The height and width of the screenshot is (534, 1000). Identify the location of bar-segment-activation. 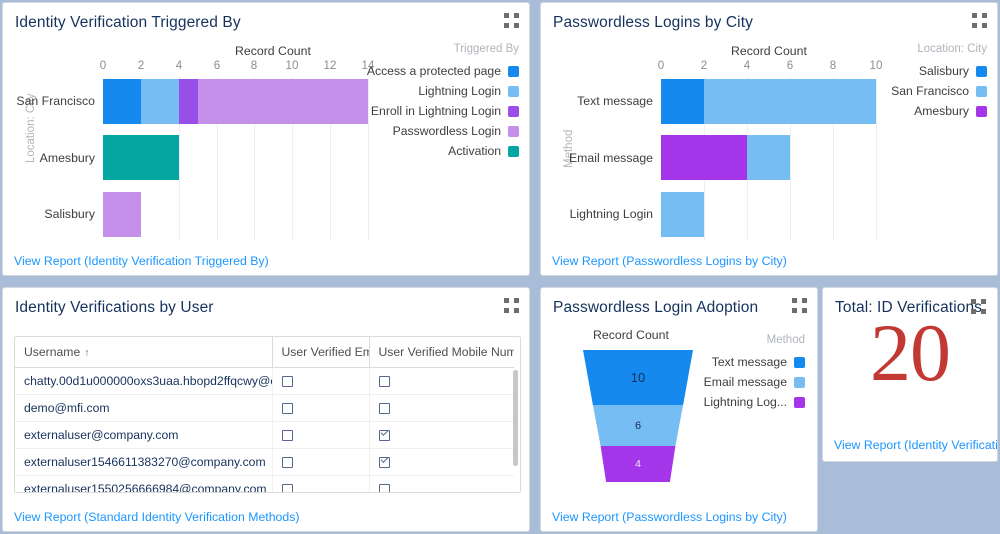
(141, 157).